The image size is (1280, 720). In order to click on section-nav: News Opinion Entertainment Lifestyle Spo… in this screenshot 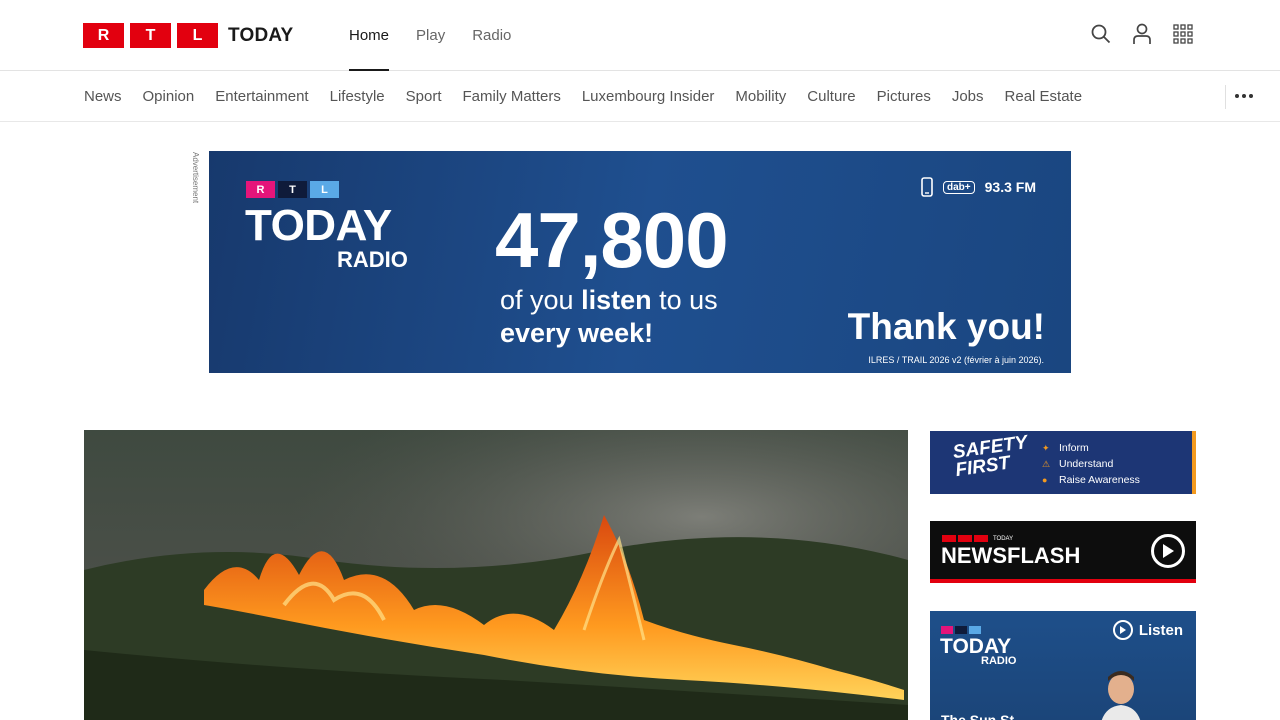, I will do `click(640, 96)`.